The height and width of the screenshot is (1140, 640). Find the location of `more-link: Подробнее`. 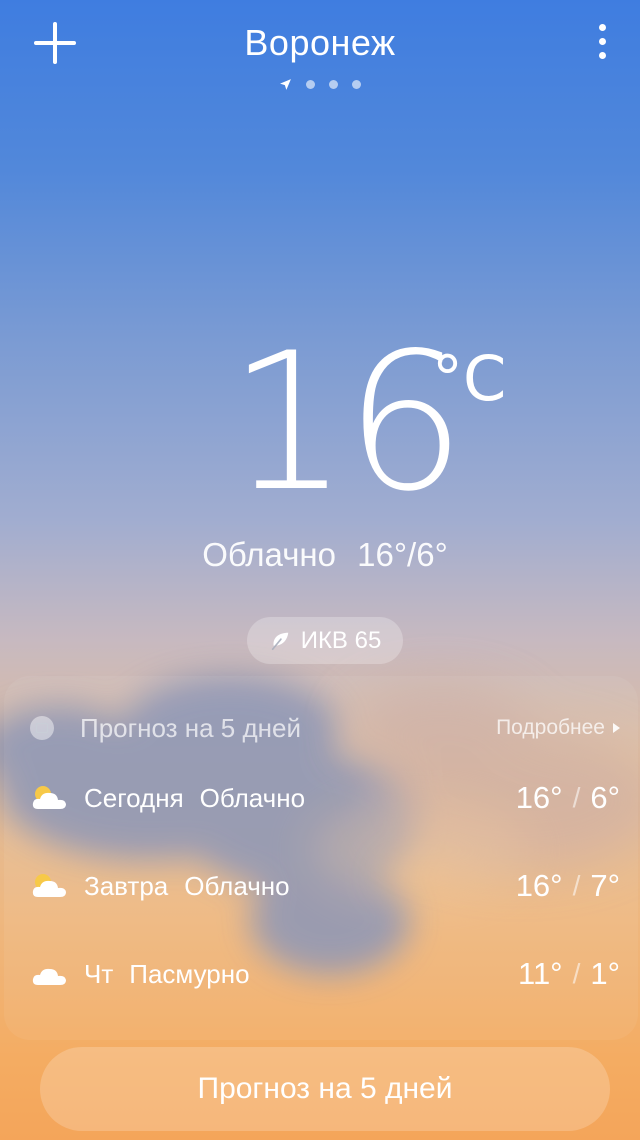

more-link: Подробнее is located at coordinates (558, 728).